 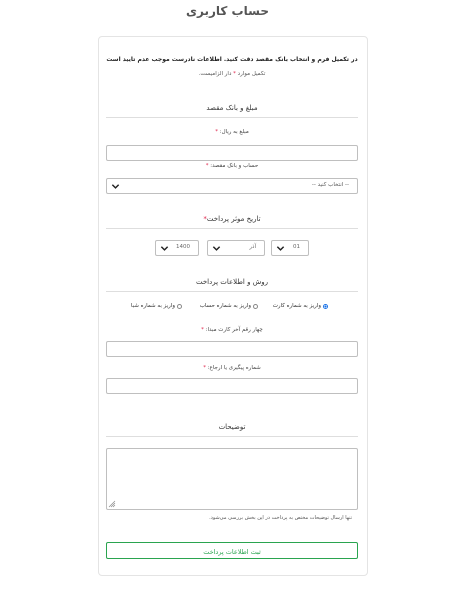 I want to click on bank-label: حساب و بانک مقصد: *, so click(x=232, y=166).